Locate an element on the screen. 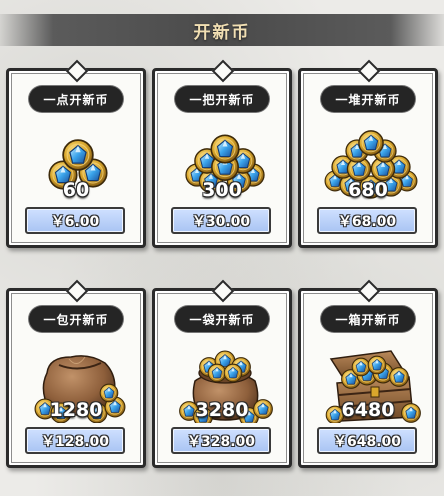  buy-button: ￥68.00 is located at coordinates (367, 220).